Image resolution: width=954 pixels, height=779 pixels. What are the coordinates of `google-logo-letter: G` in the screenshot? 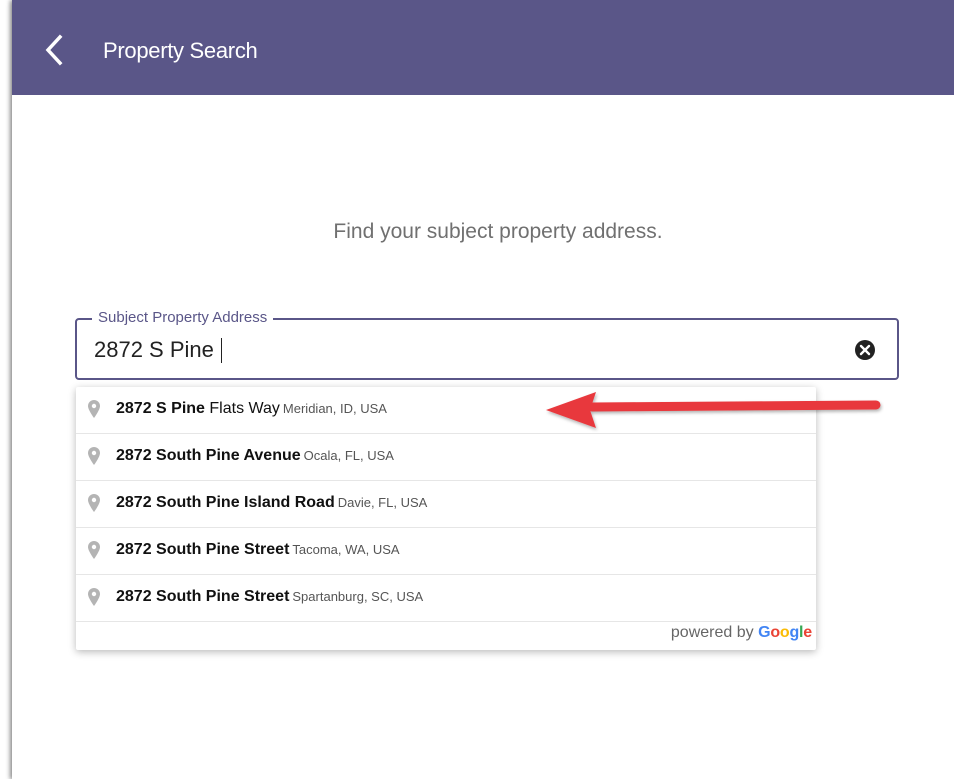 It's located at (764, 632).